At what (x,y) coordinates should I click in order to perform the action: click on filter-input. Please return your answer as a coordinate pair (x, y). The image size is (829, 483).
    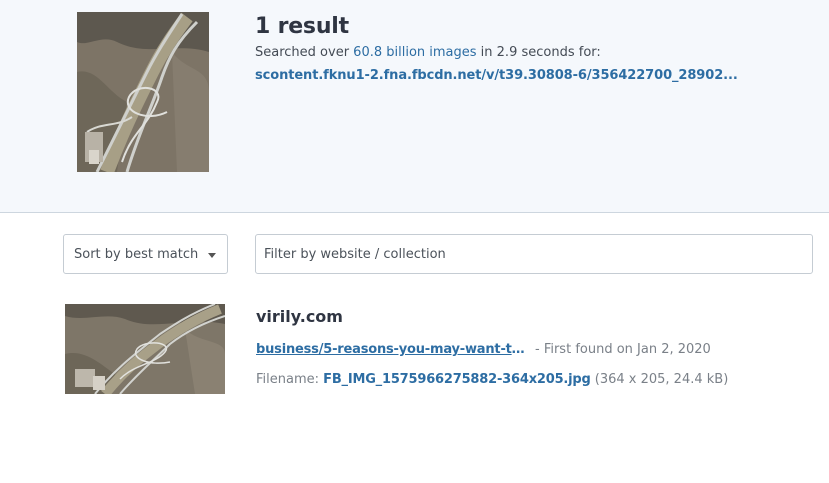
    Looking at the image, I should click on (534, 254).